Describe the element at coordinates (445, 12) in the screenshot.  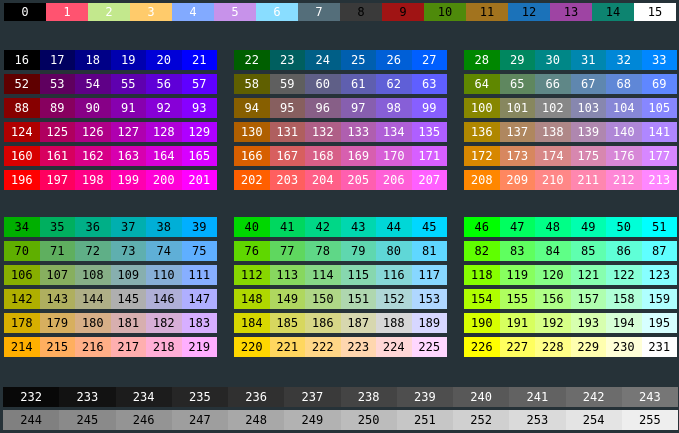
I see `base-color-swatch-10: 10` at that location.